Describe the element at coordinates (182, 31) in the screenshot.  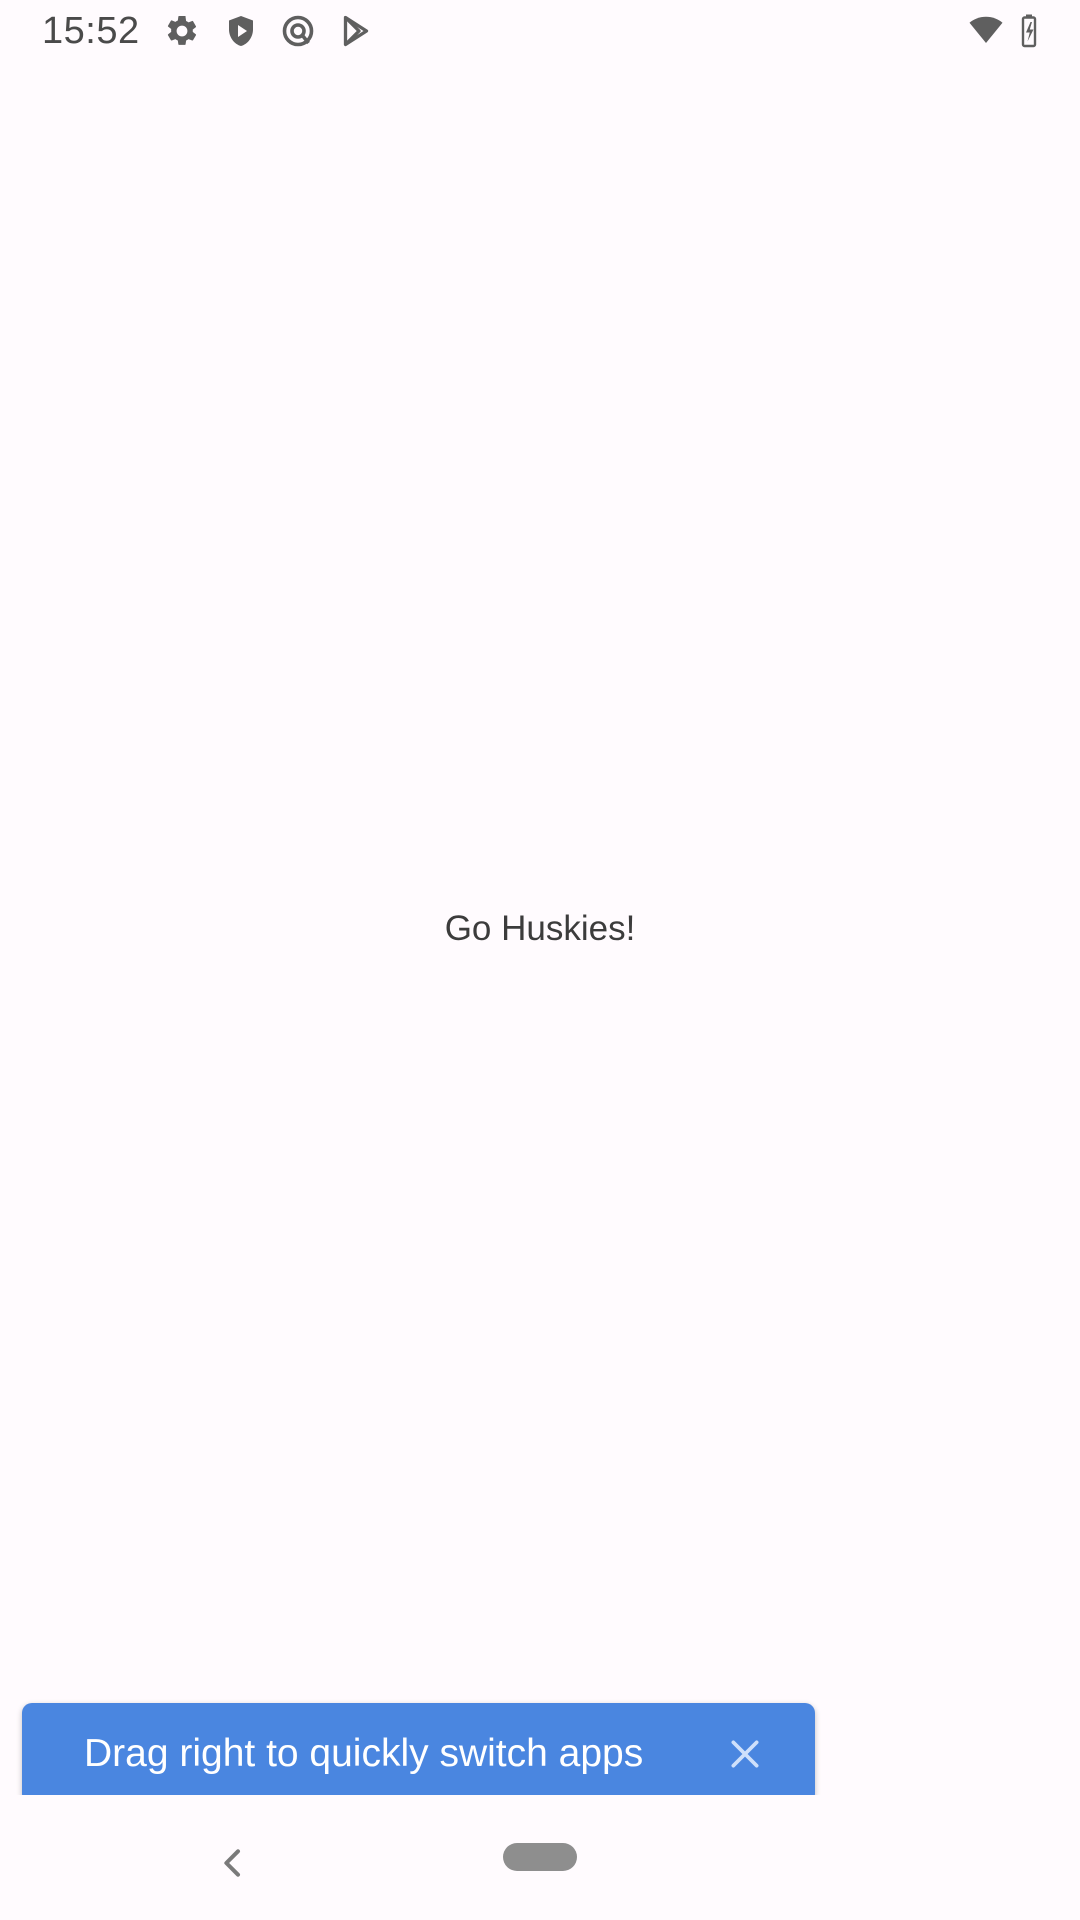
I see `settings-icon` at that location.